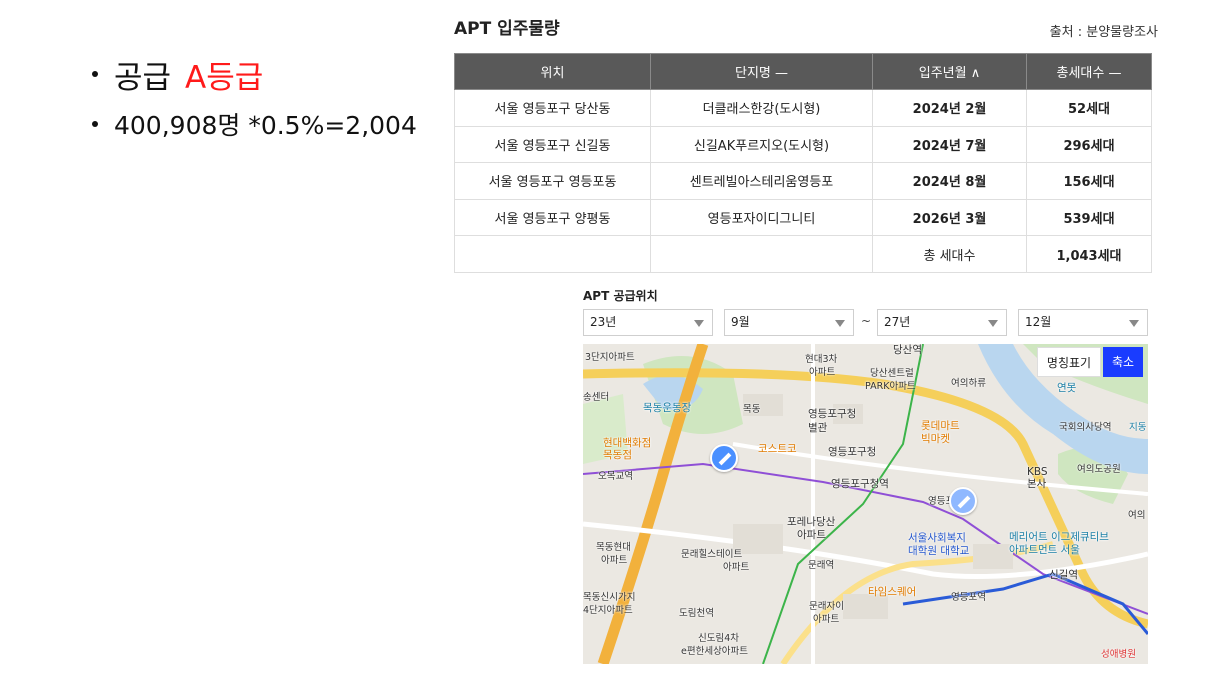  Describe the element at coordinates (949, 71) in the screenshot. I see `header-move-in: 입주년월 ∧` at that location.